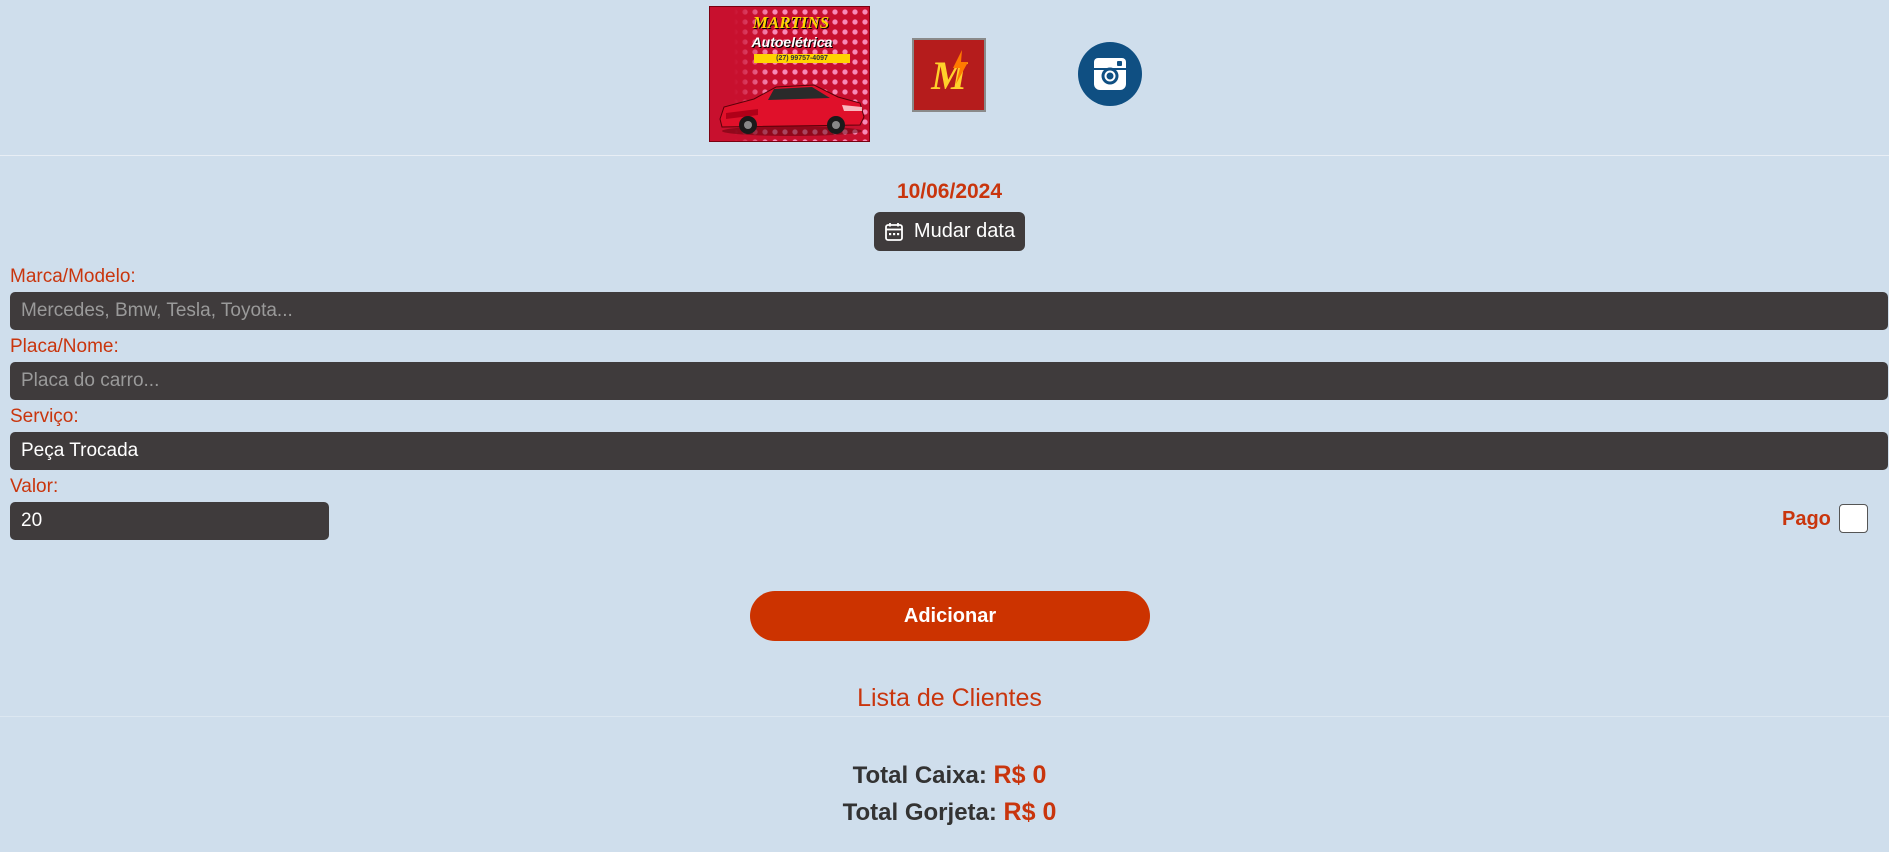 The image size is (1889, 852). Describe the element at coordinates (949, 698) in the screenshot. I see `client-list-title: Lista de Clientes` at that location.